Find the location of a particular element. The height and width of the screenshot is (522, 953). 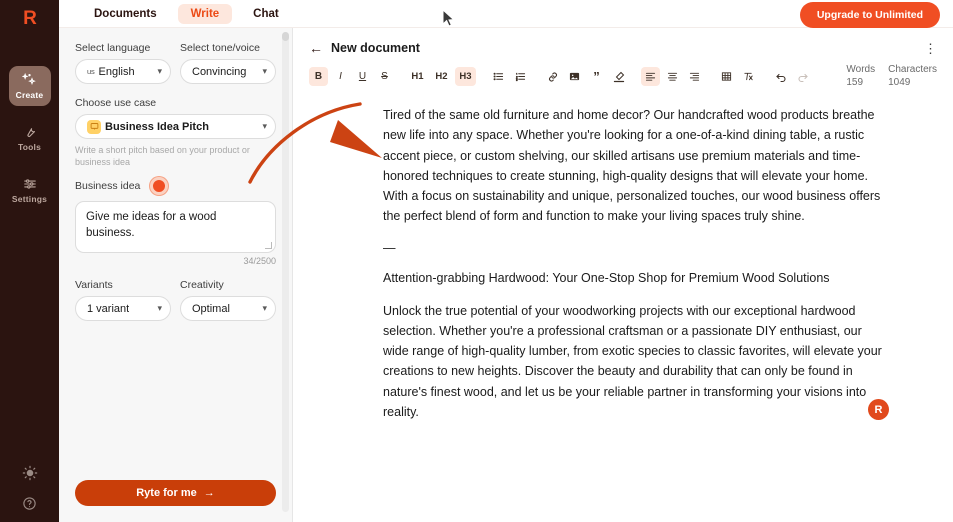

wrench-icon is located at coordinates (30, 132).